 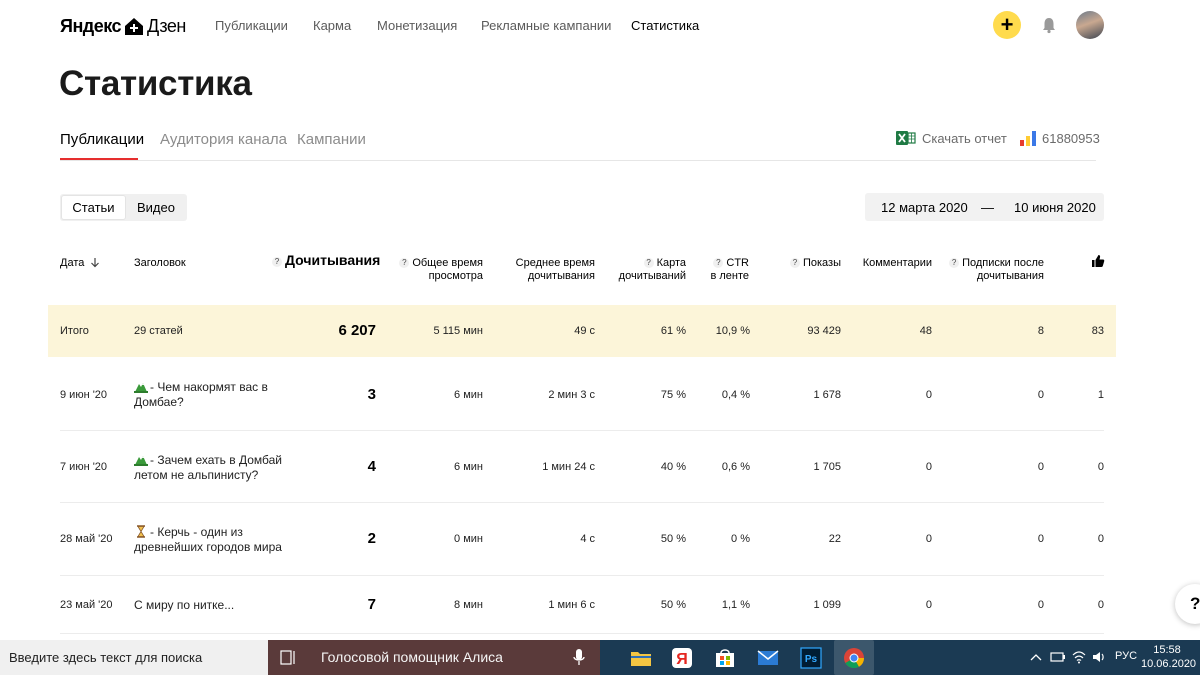 I want to click on totals-likes: 83, so click(x=1097, y=331).